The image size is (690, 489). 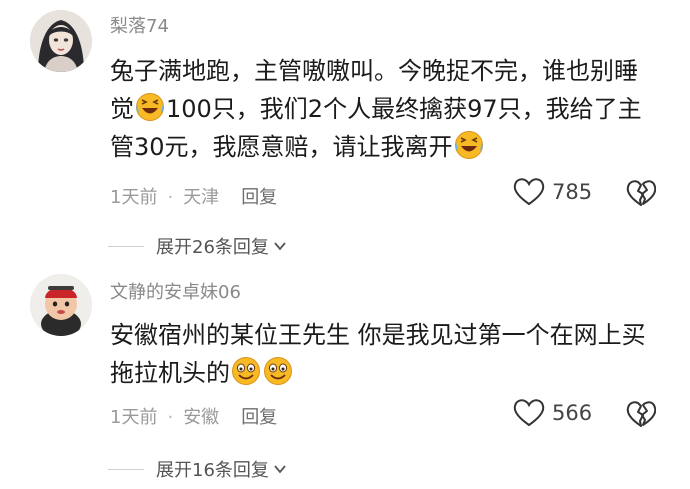 I want to click on comment-username: 梨落74, so click(x=139, y=25).